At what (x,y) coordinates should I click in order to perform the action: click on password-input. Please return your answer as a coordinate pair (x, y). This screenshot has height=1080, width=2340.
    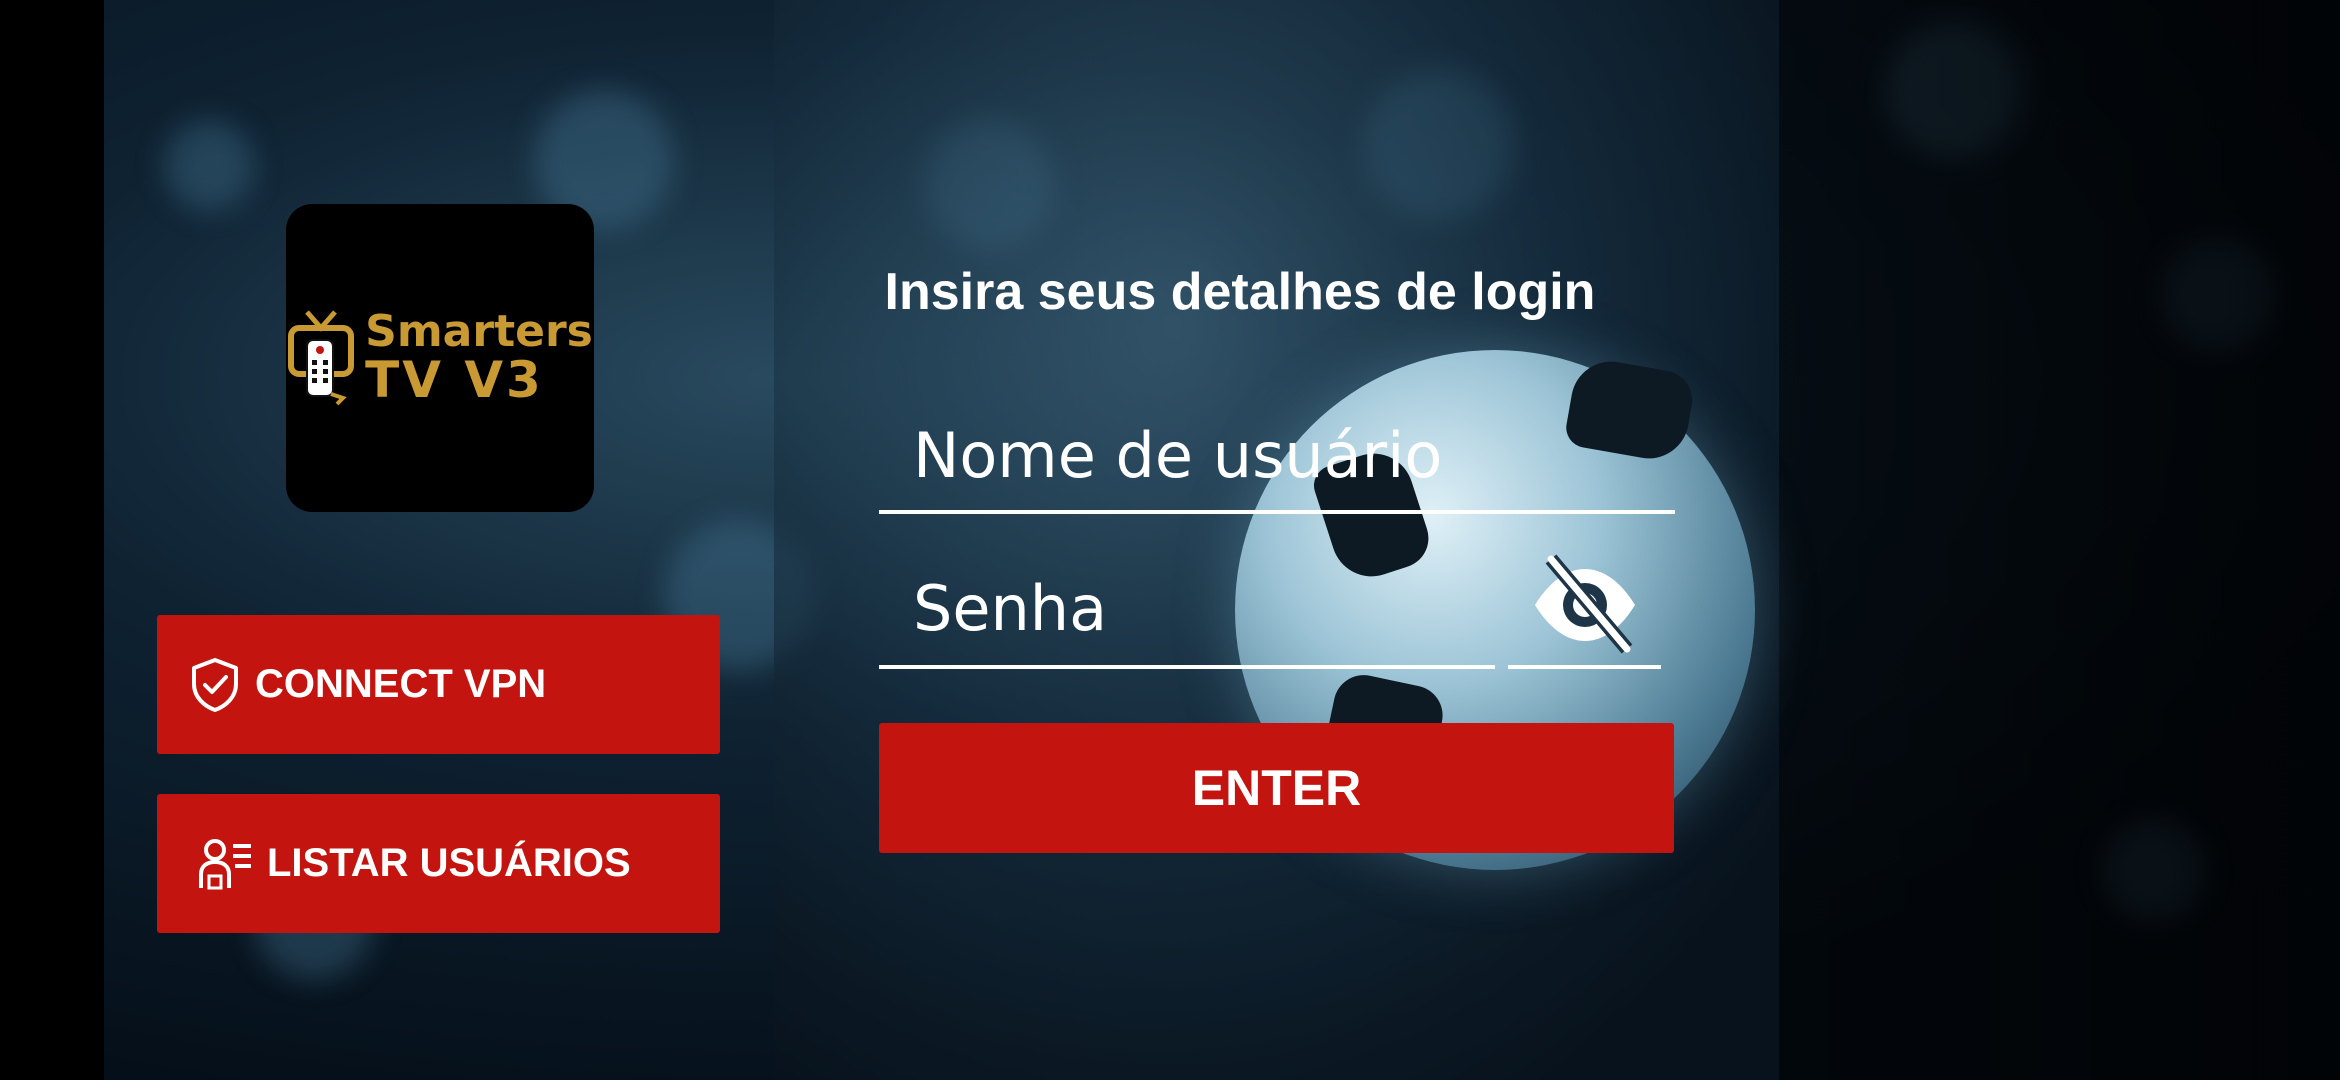
    Looking at the image, I should click on (1187, 608).